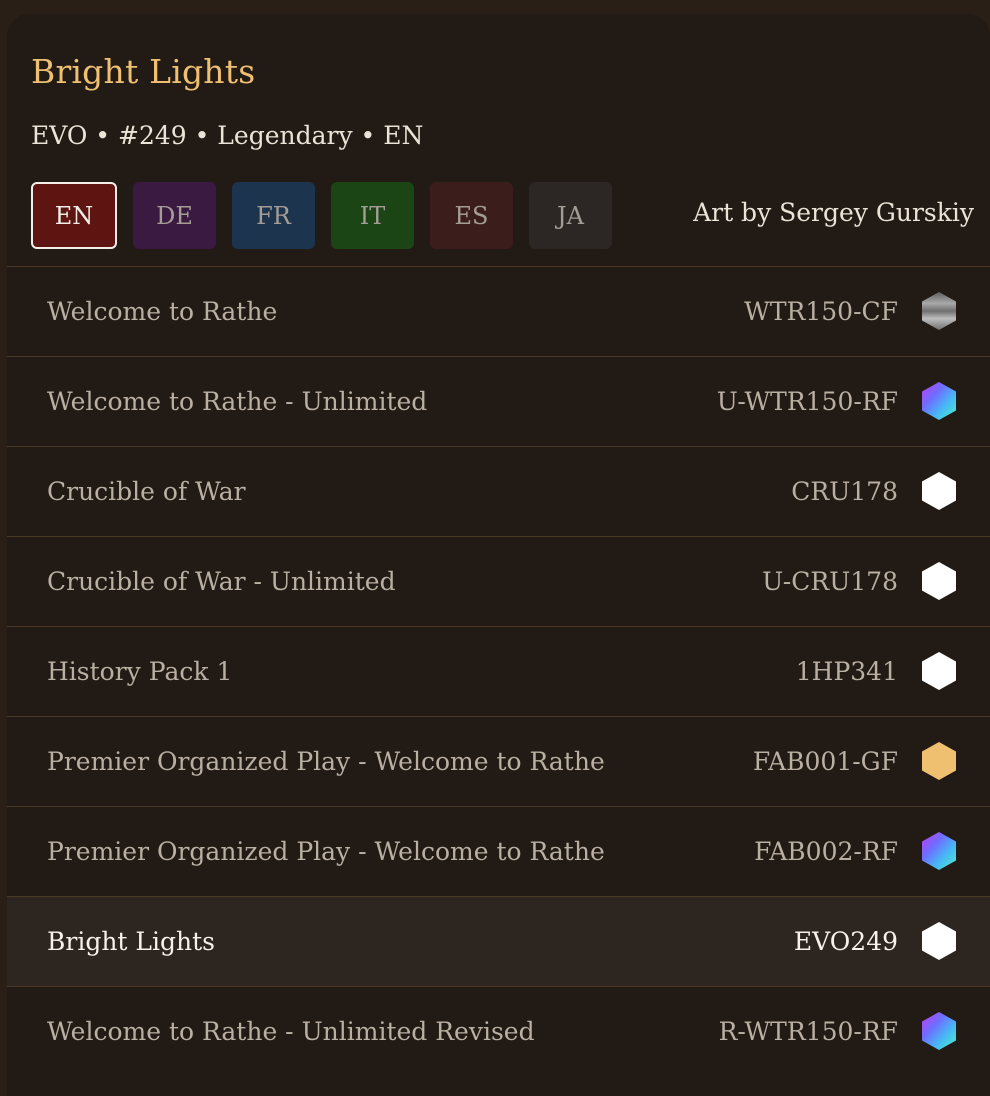  I want to click on printing-code: FAB002-RF, so click(826, 851).